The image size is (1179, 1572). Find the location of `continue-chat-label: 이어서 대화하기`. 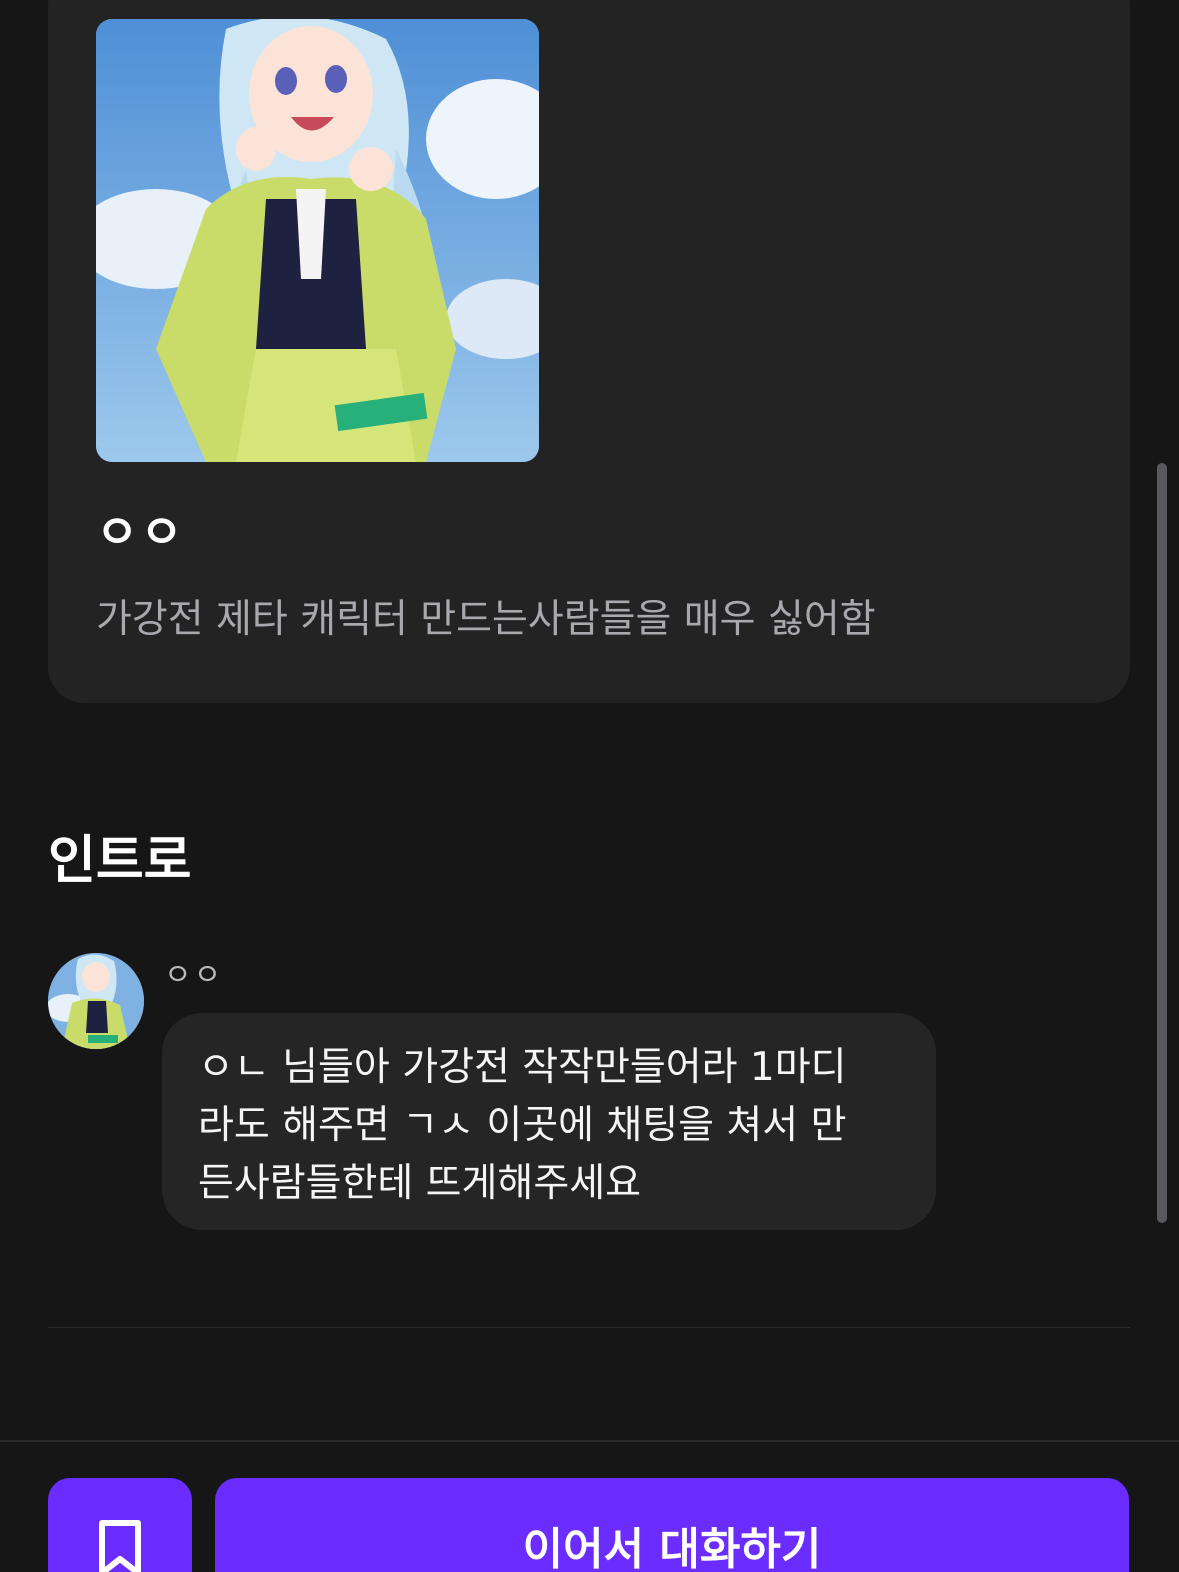

continue-chat-label: 이어서 대화하기 is located at coordinates (672, 1548).